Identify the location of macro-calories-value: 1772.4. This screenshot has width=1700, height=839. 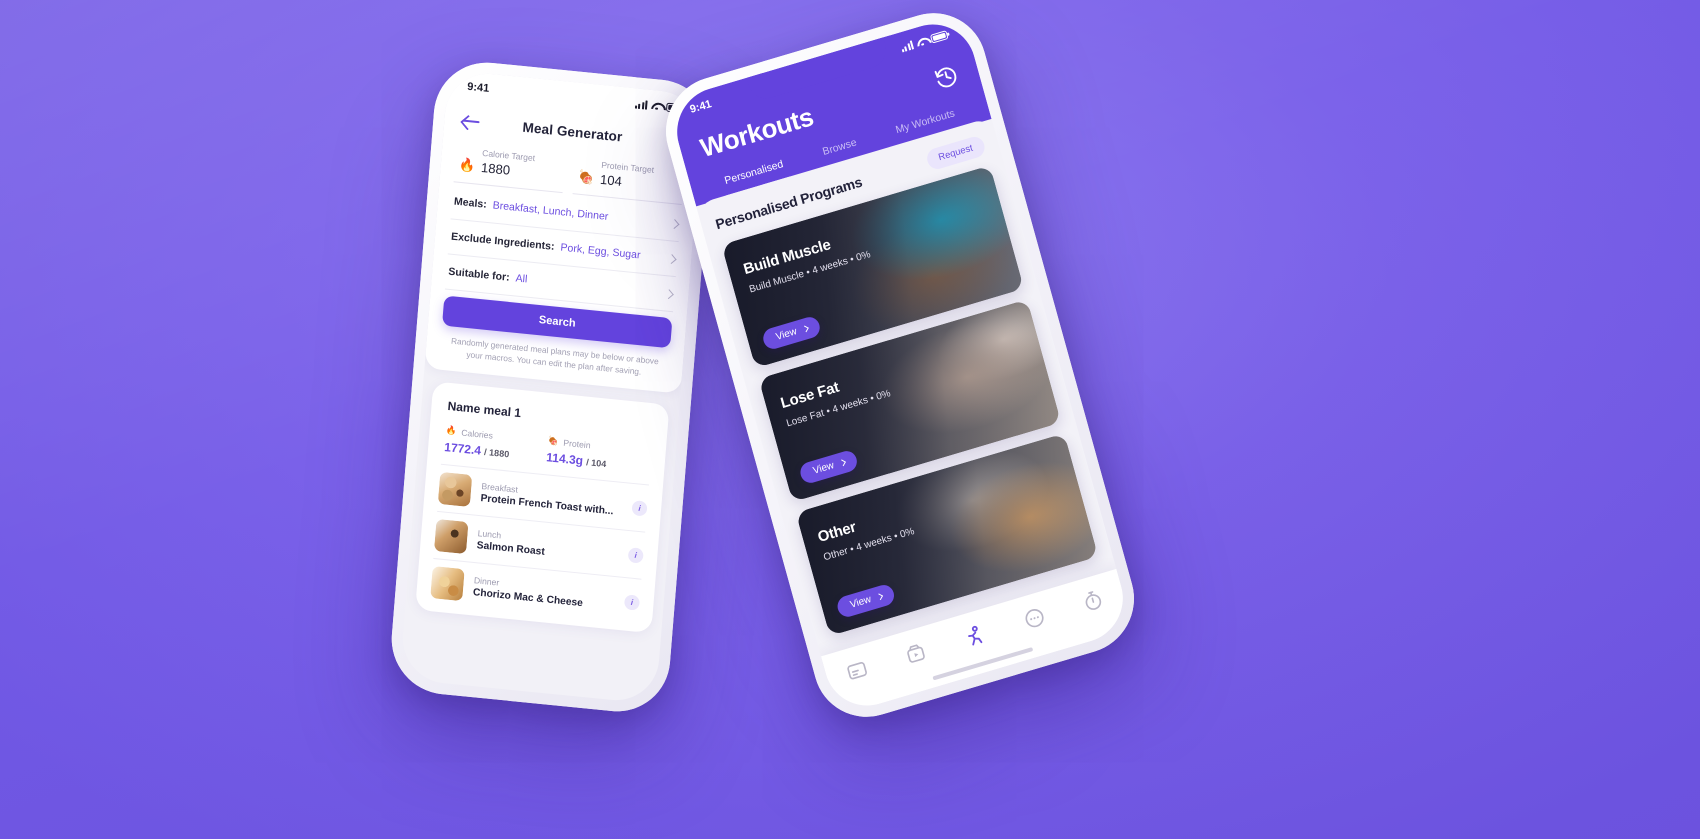
(462, 448).